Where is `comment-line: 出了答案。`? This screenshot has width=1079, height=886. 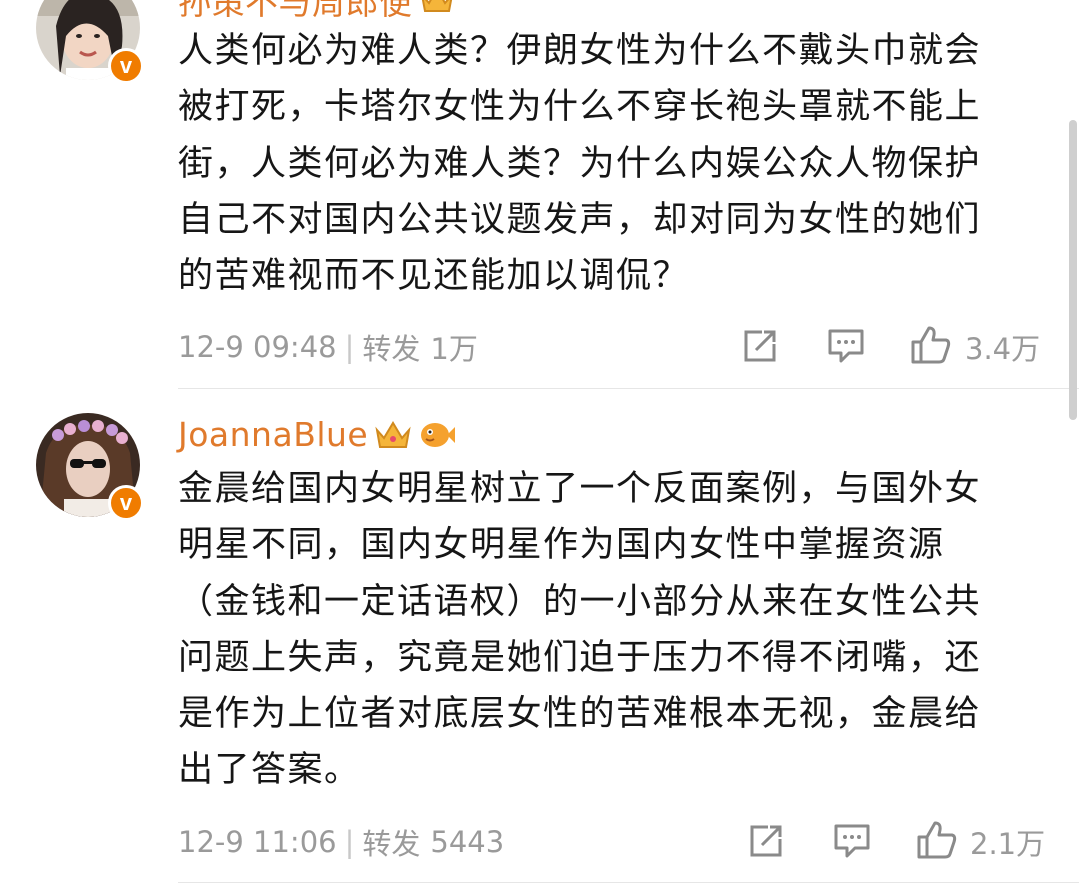 comment-line: 出了答案。 is located at coordinates (269, 770).